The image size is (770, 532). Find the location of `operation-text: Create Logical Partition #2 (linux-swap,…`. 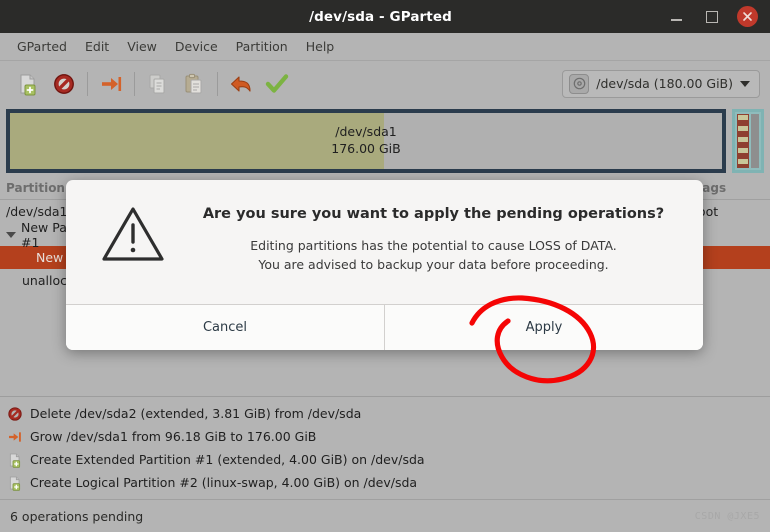

operation-text: Create Logical Partition #2 (linux-swap,… is located at coordinates (224, 482).